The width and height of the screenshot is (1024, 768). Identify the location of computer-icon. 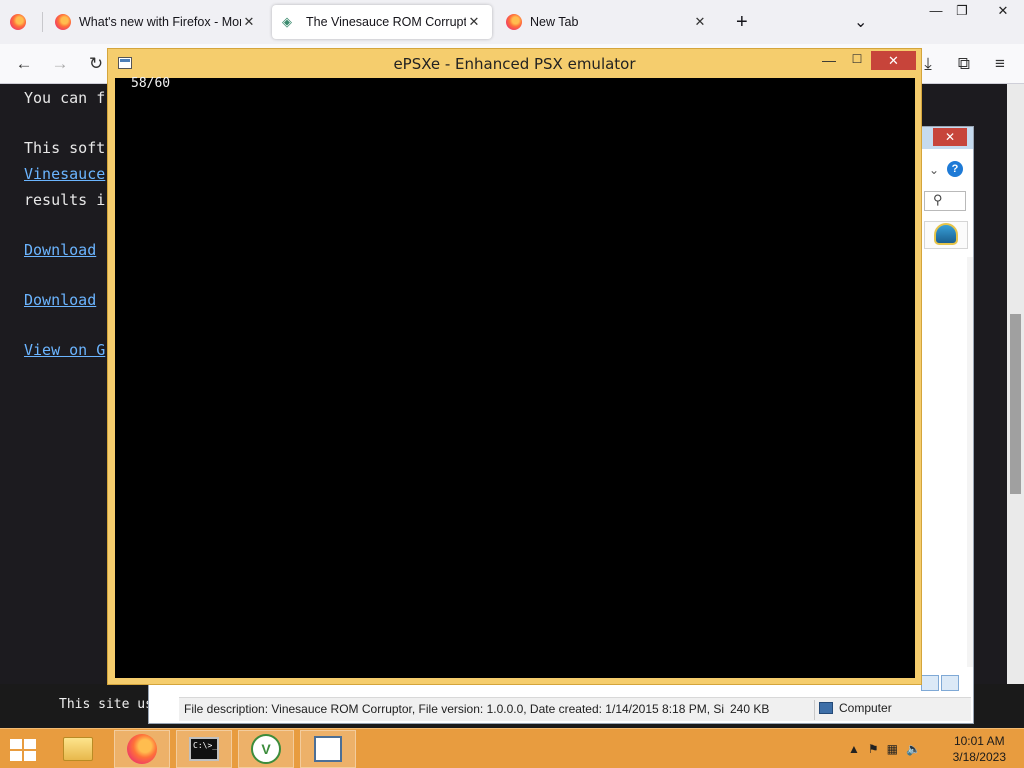
(826, 708).